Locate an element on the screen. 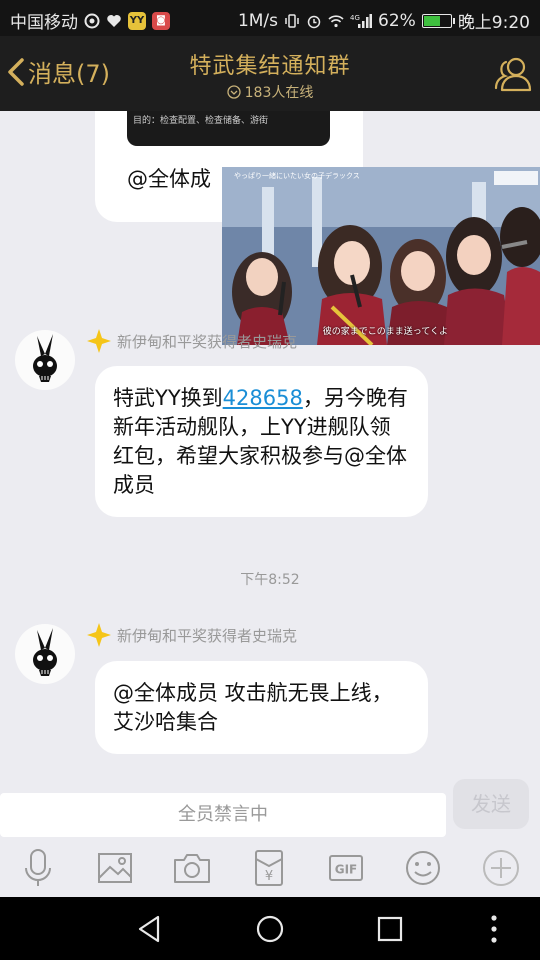  alarm-icon is located at coordinates (314, 21).